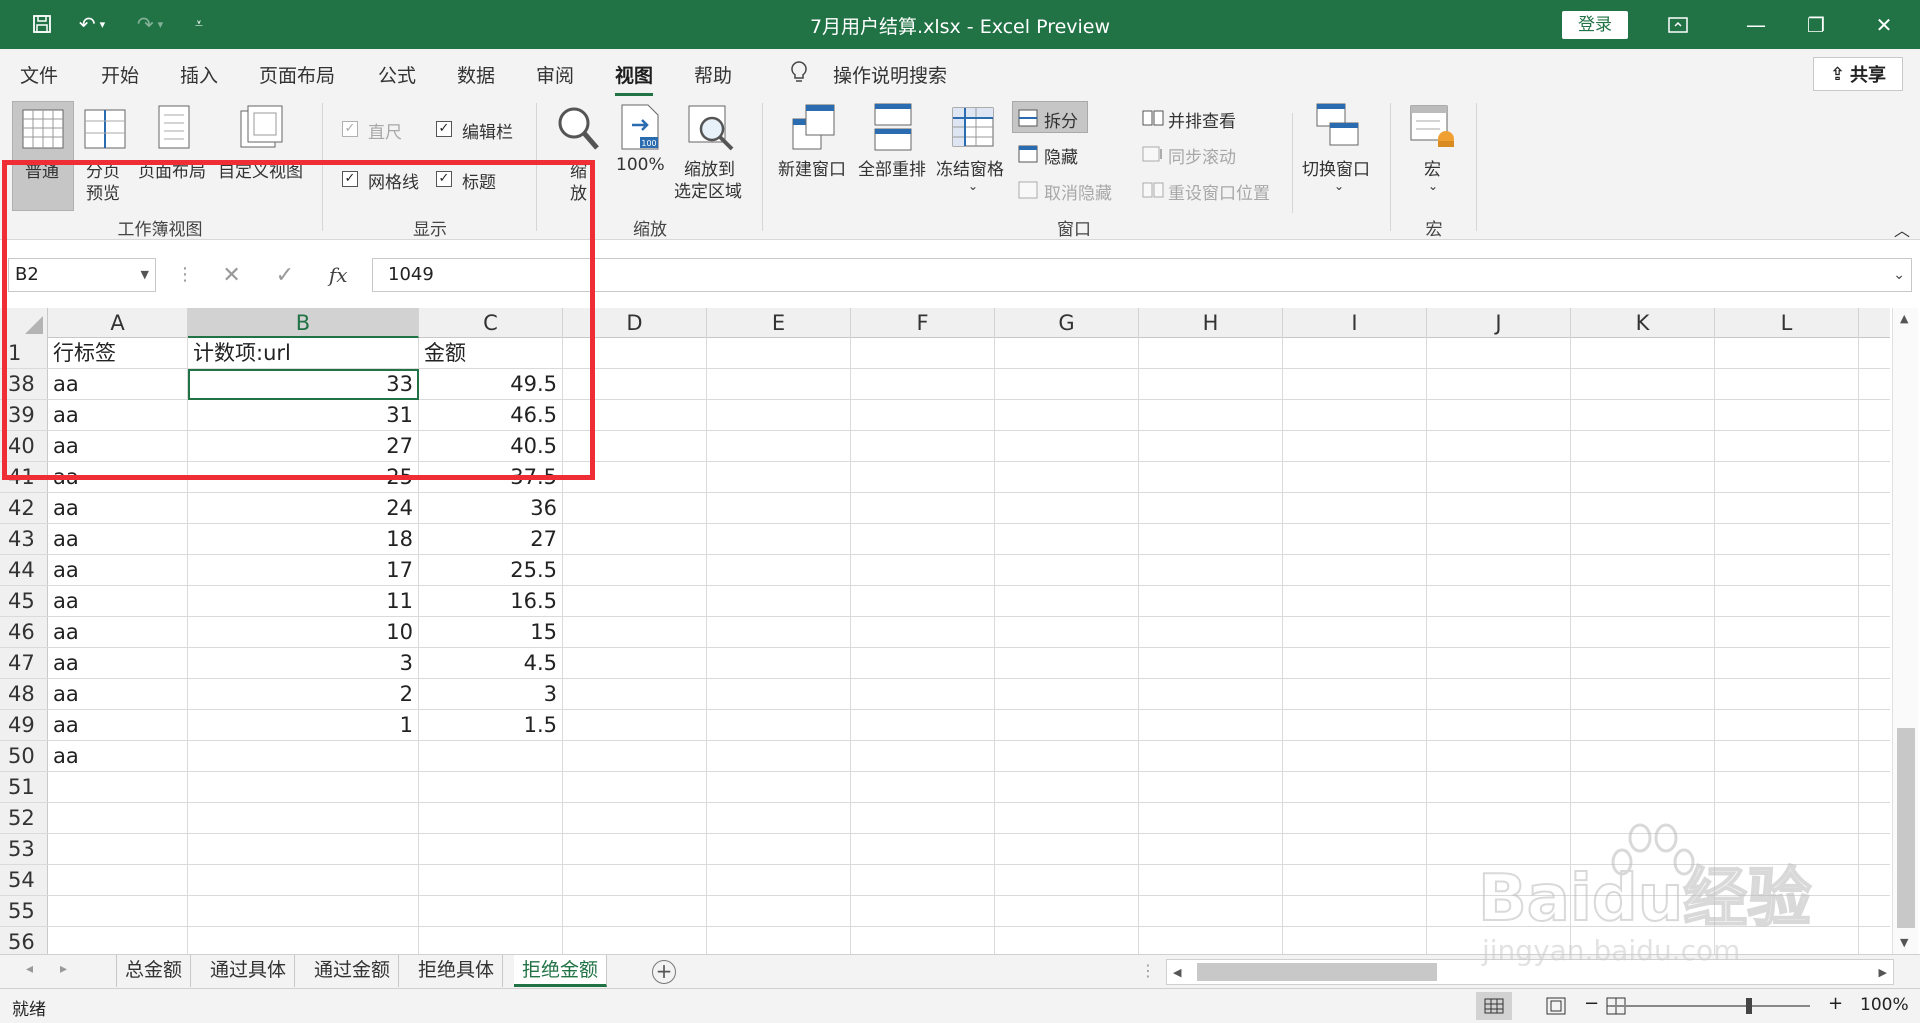 The image size is (1920, 1023). I want to click on row-header: 46, so click(24, 632).